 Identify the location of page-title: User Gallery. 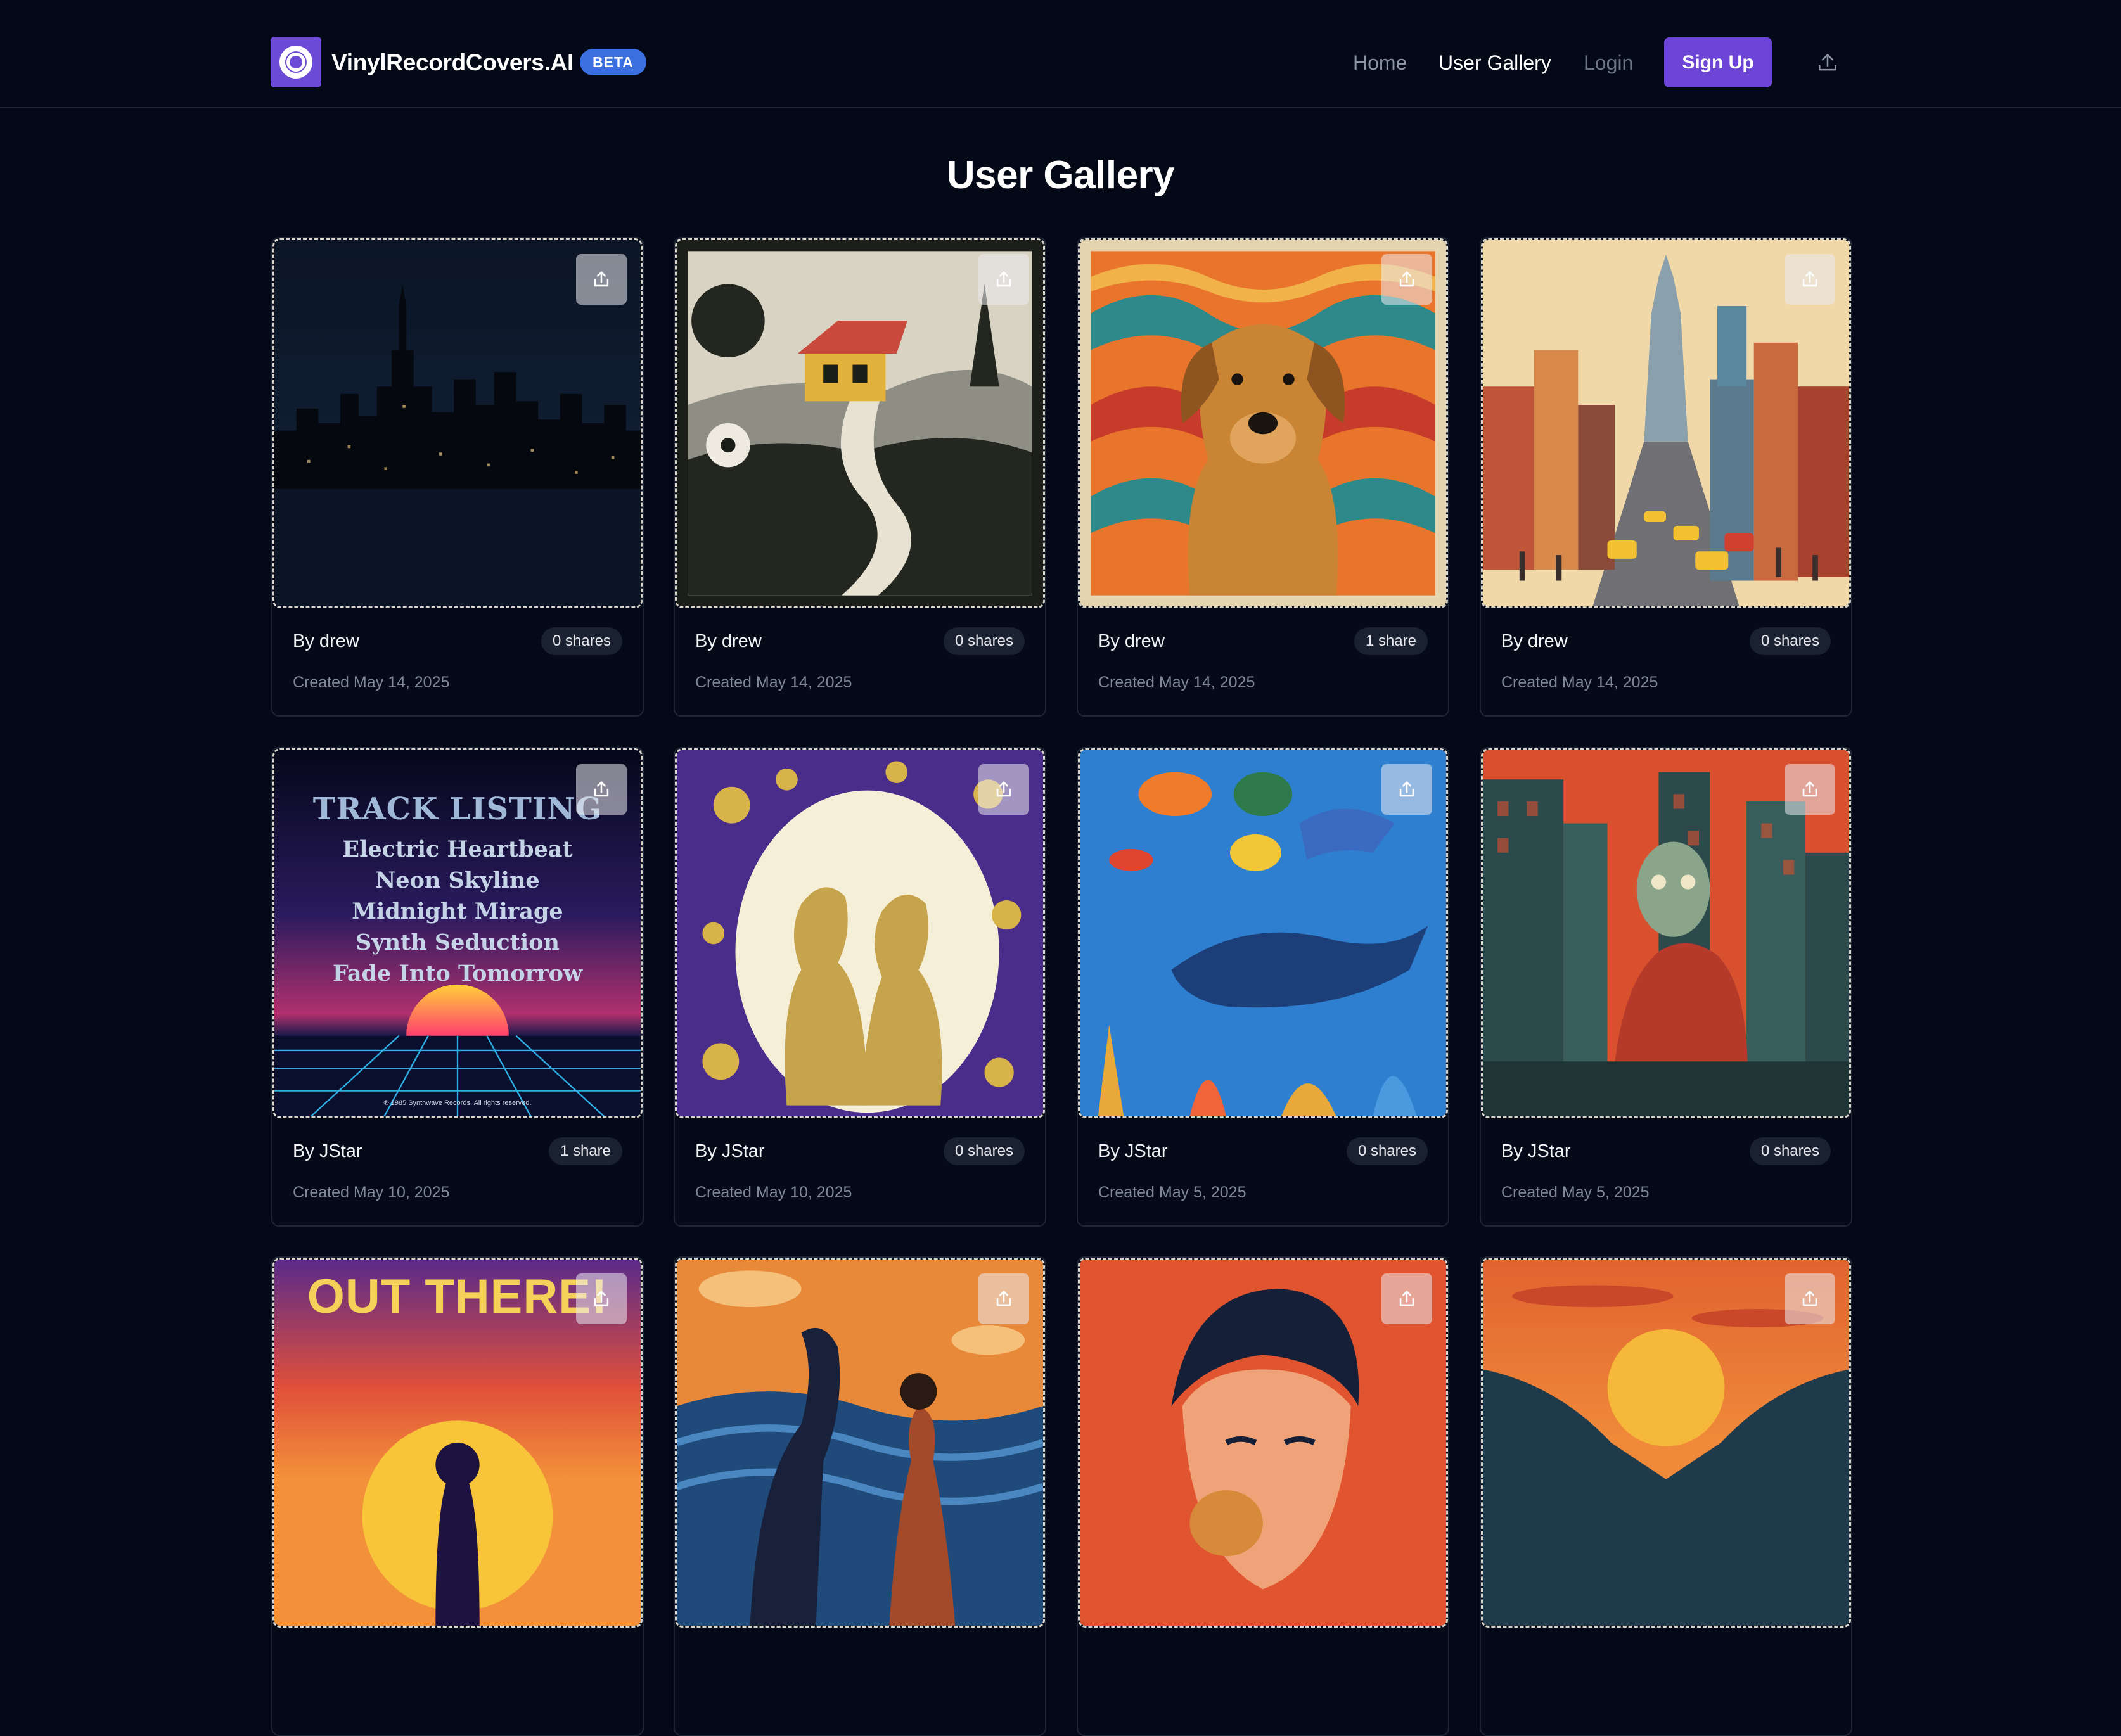
(1060, 175).